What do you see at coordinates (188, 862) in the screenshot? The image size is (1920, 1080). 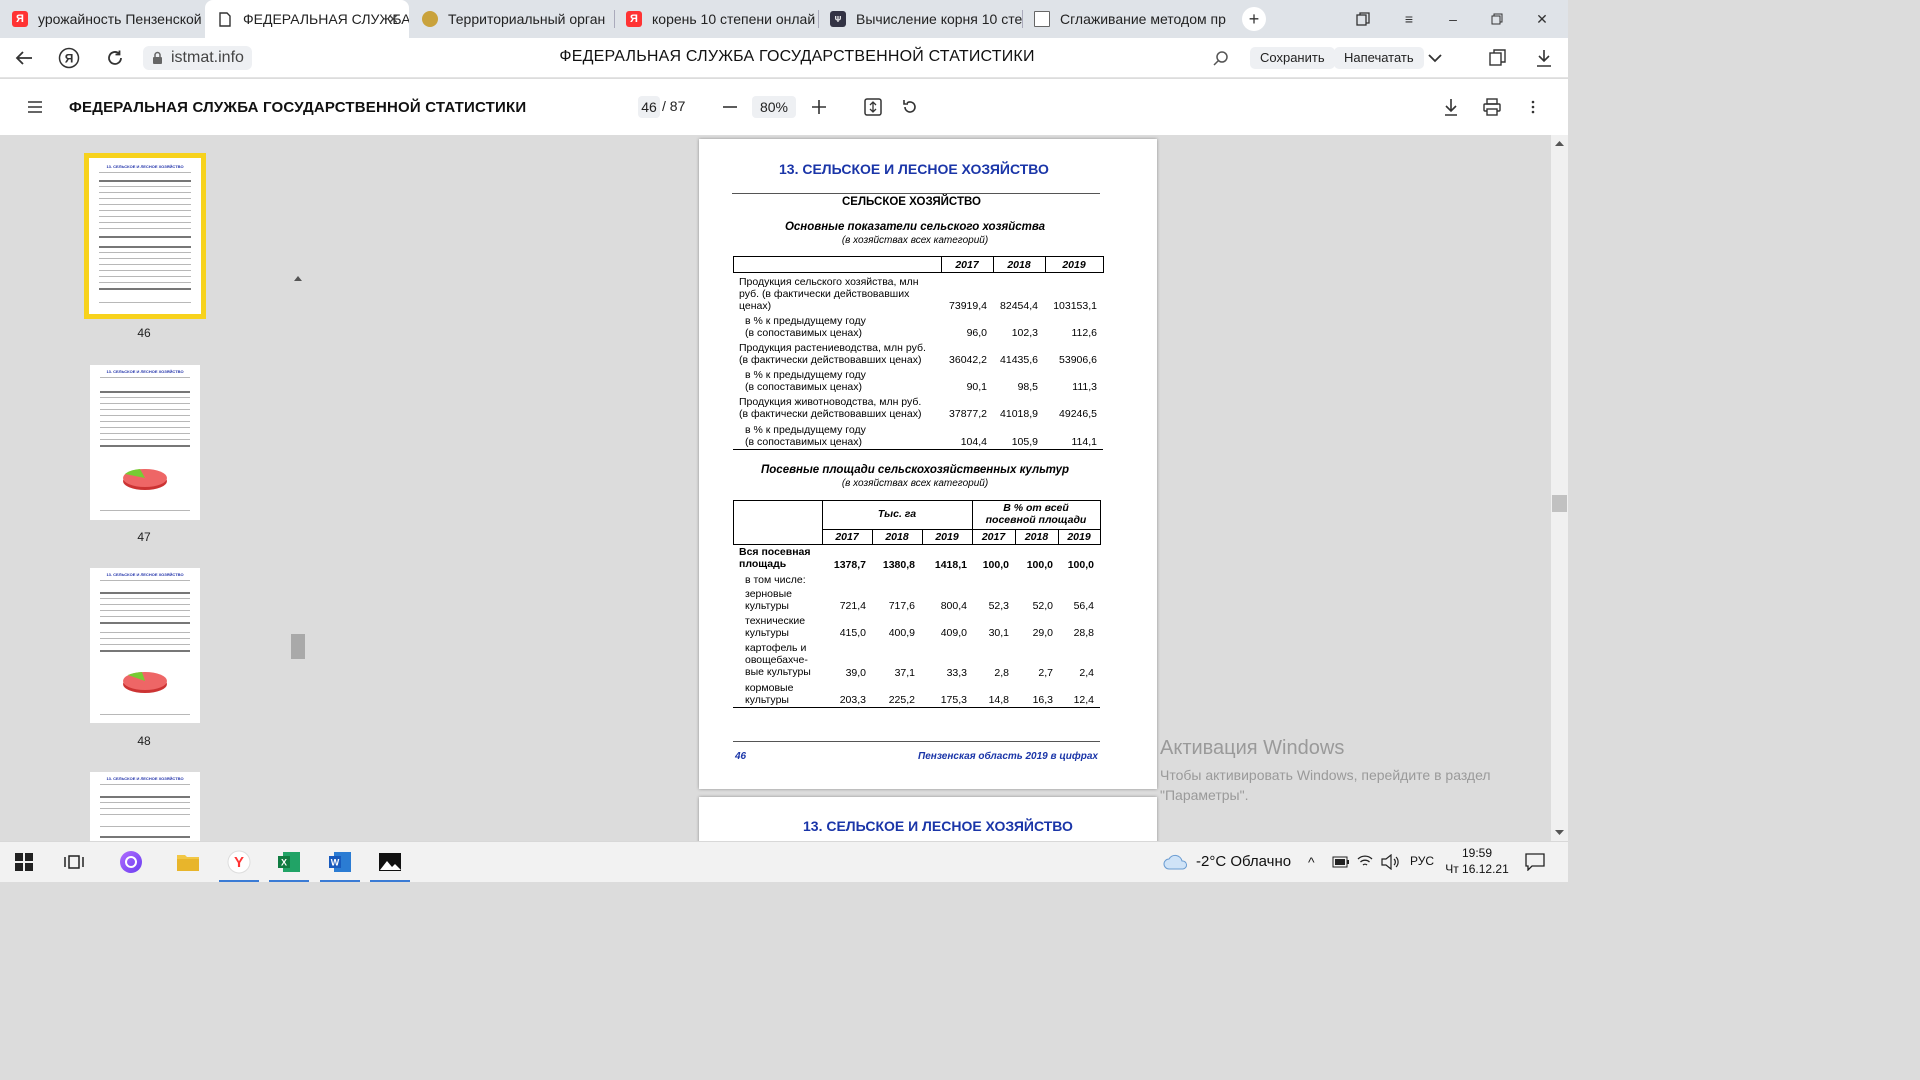 I see `file-explorer-icon` at bounding box center [188, 862].